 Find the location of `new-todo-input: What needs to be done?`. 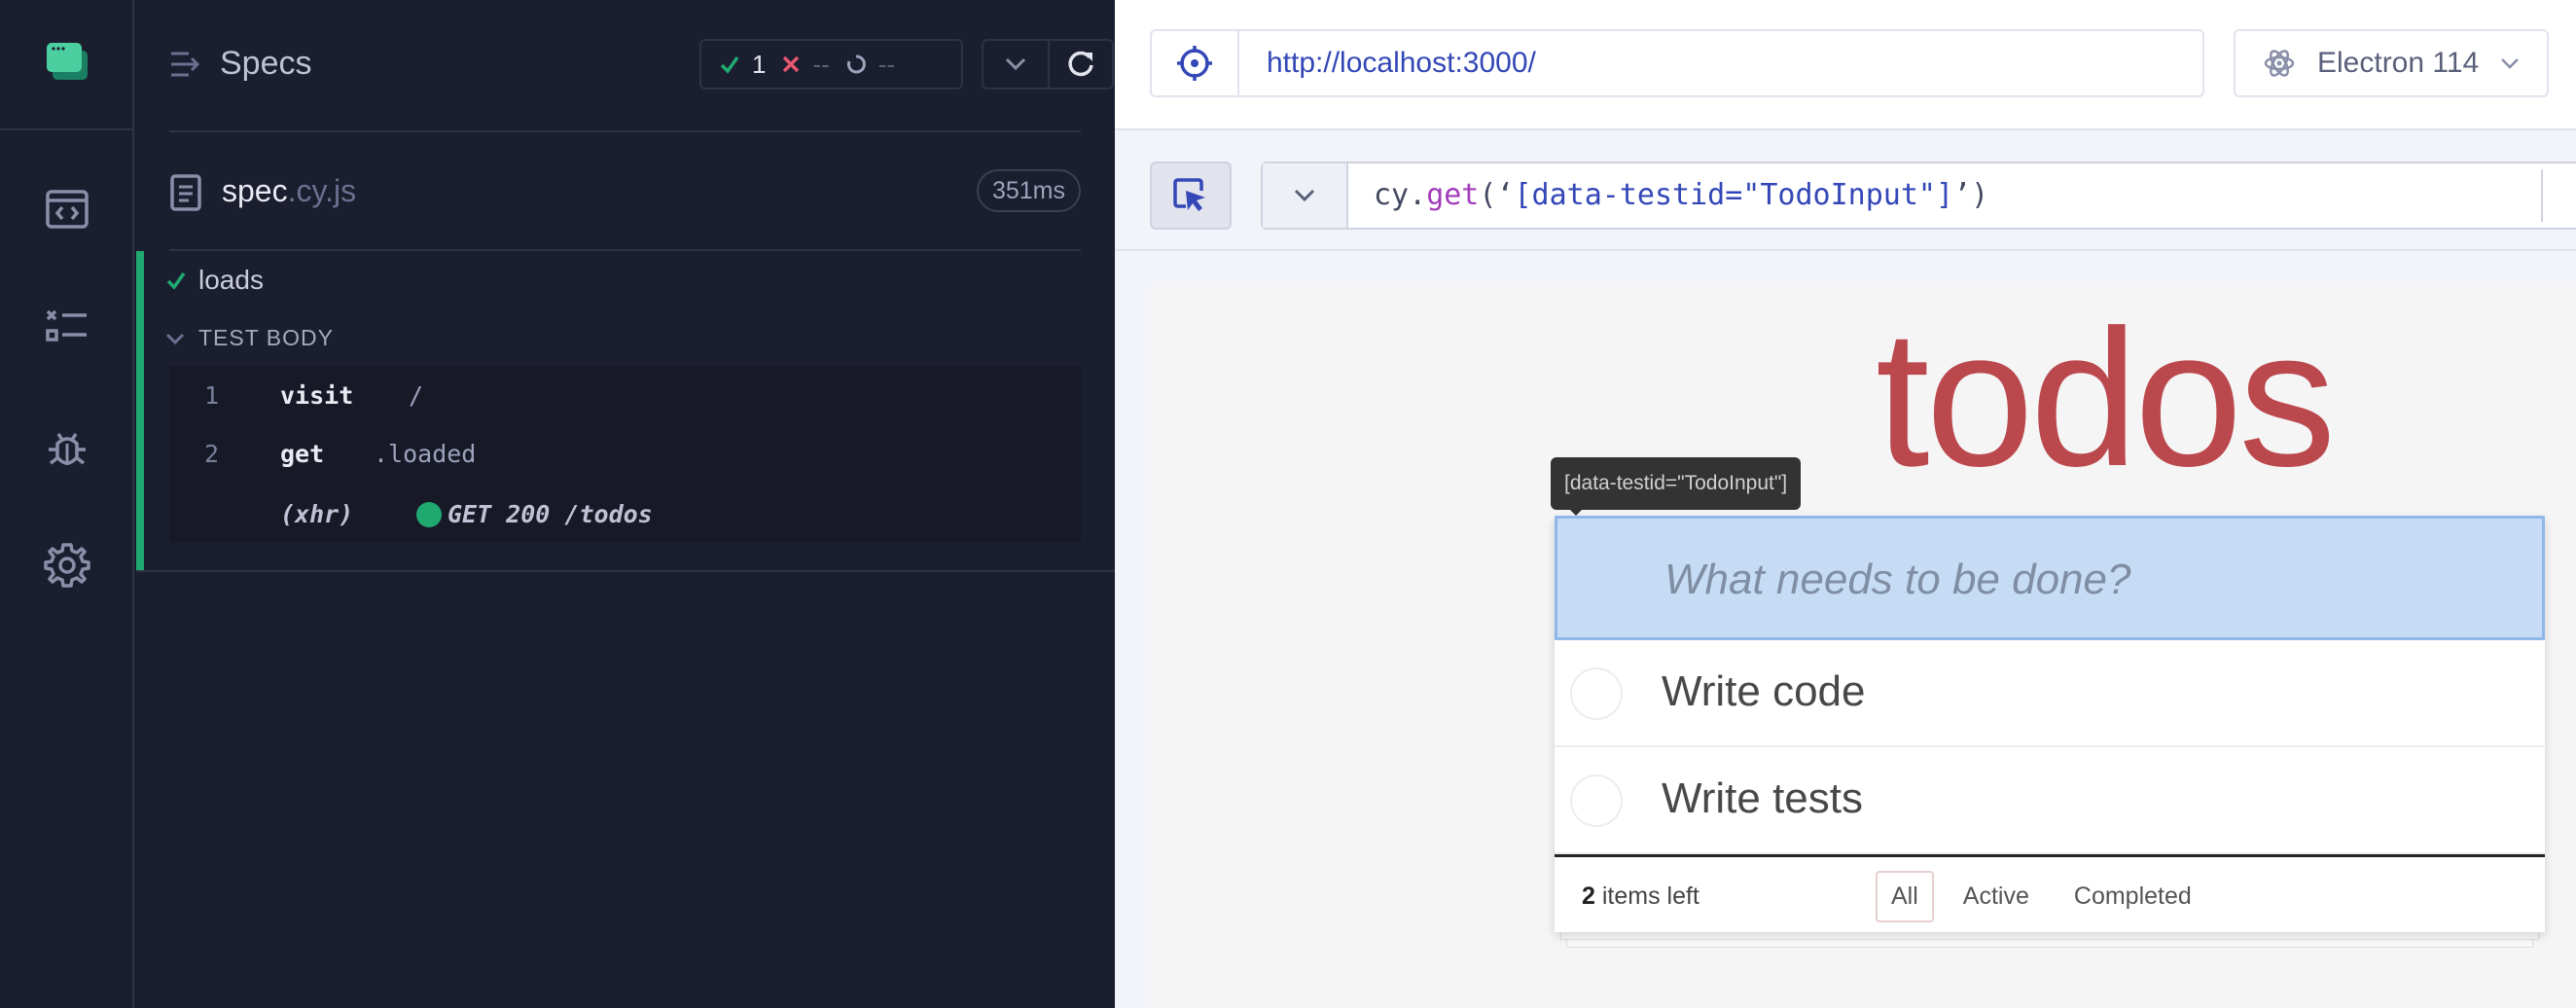

new-todo-input: What needs to be done? is located at coordinates (2050, 578).